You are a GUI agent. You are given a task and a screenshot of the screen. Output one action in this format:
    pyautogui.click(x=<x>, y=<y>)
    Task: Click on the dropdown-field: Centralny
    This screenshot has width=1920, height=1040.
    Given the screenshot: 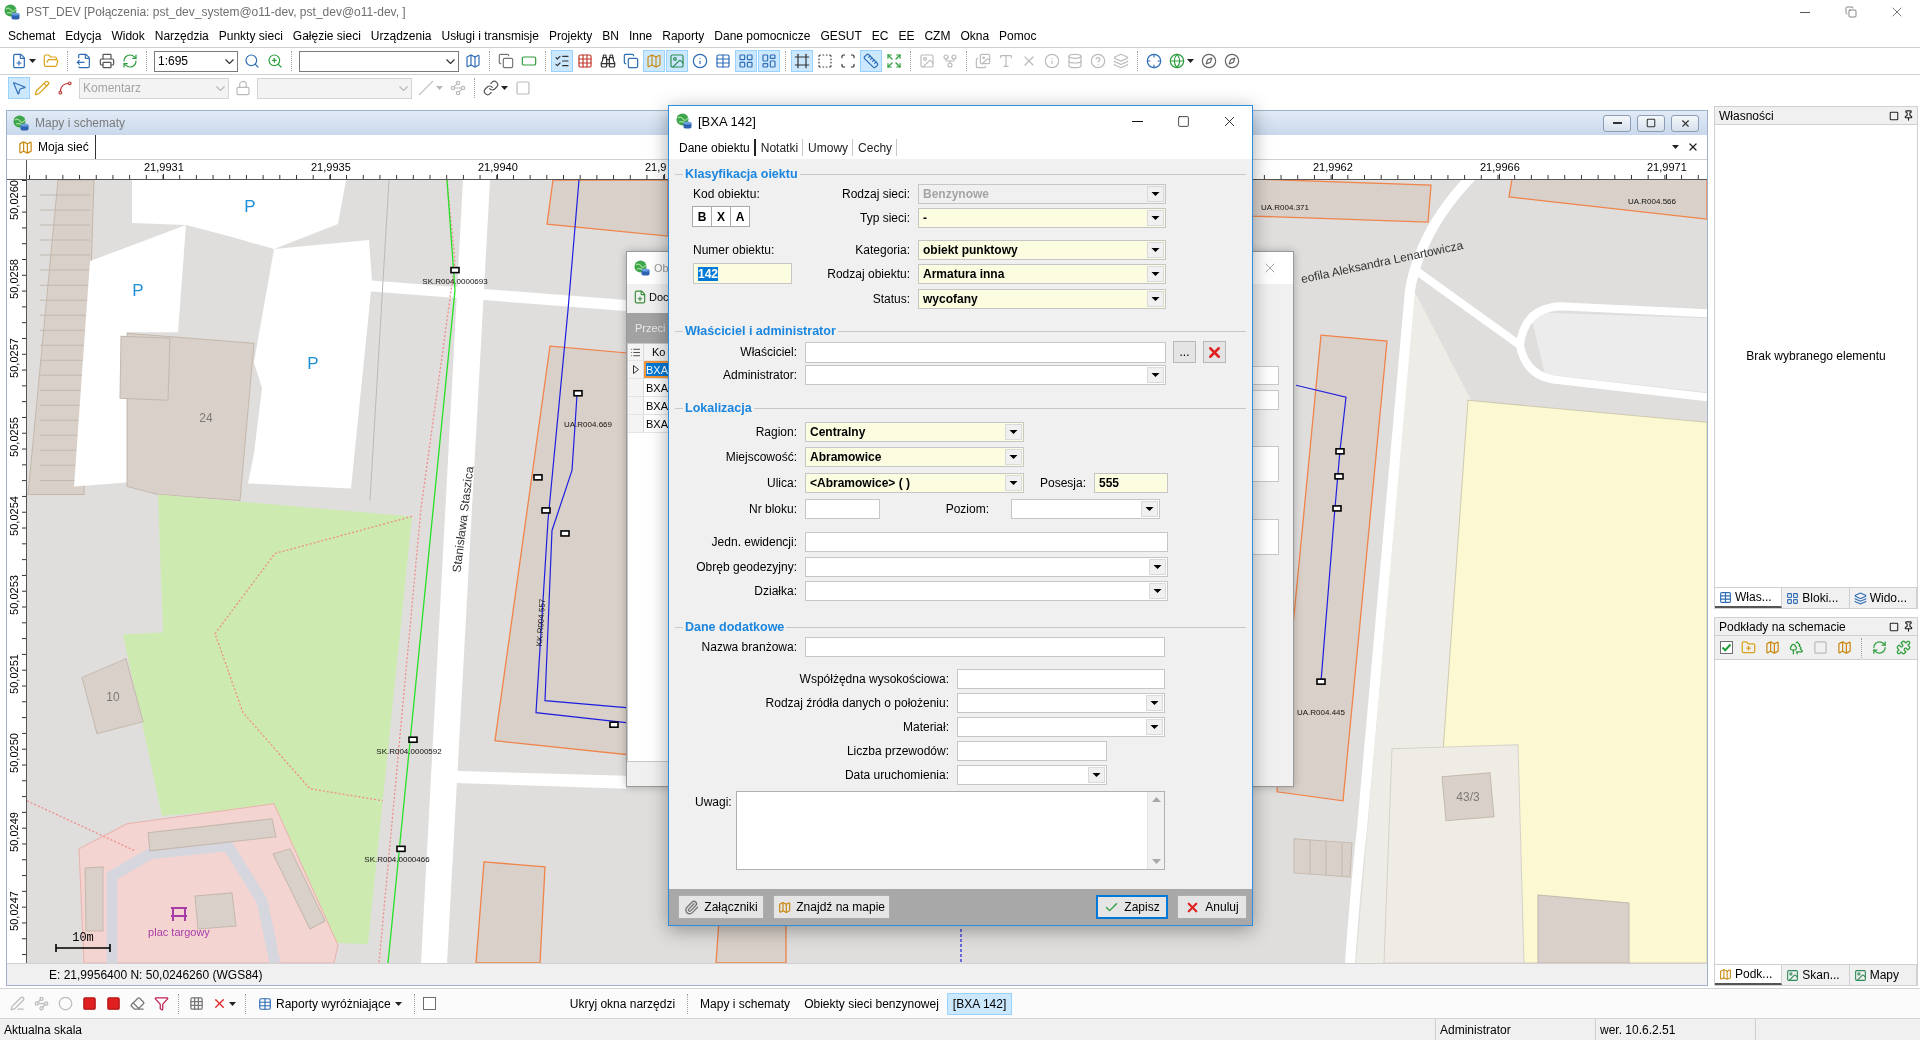 What is the action you would take?
    pyautogui.click(x=914, y=432)
    